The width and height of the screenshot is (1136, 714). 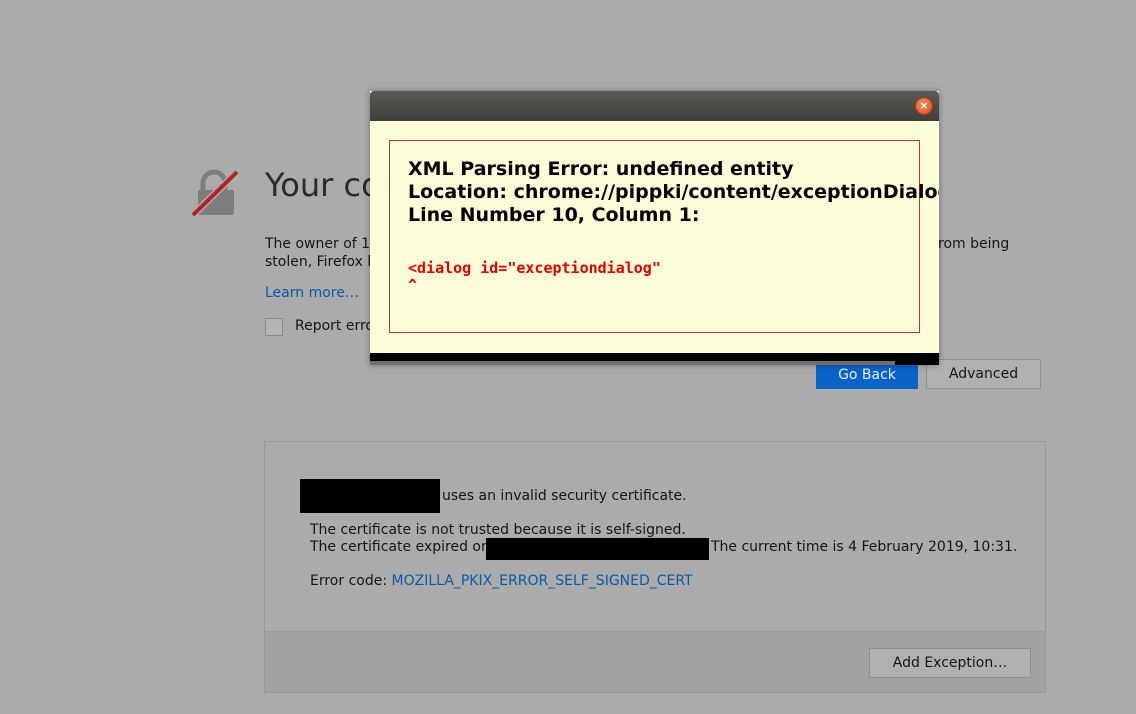 What do you see at coordinates (349, 581) in the screenshot?
I see `error-code-label: Error code:` at bounding box center [349, 581].